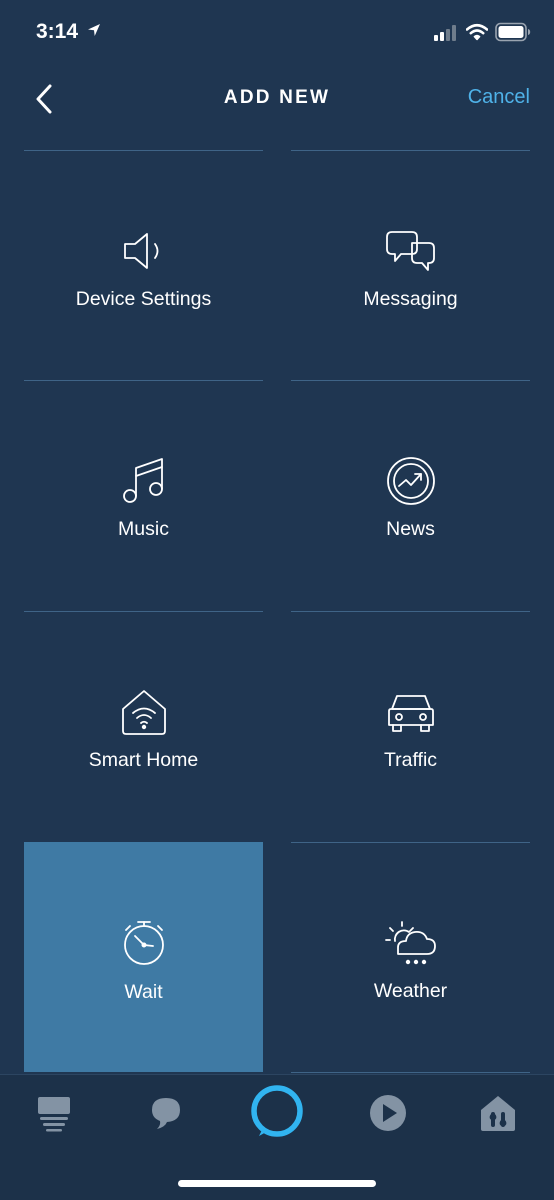  I want to click on tile-smart-home: Smart Home, so click(143, 726).